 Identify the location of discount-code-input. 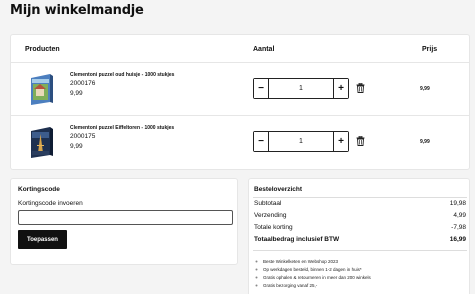
(125, 217).